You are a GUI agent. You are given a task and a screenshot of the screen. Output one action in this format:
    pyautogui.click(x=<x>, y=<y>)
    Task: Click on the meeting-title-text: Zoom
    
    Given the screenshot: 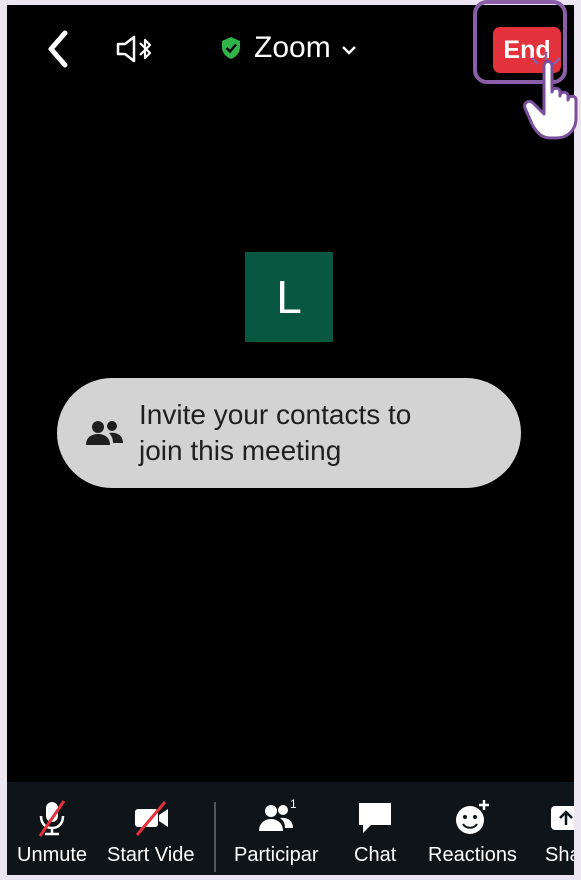 What is the action you would take?
    pyautogui.click(x=292, y=47)
    